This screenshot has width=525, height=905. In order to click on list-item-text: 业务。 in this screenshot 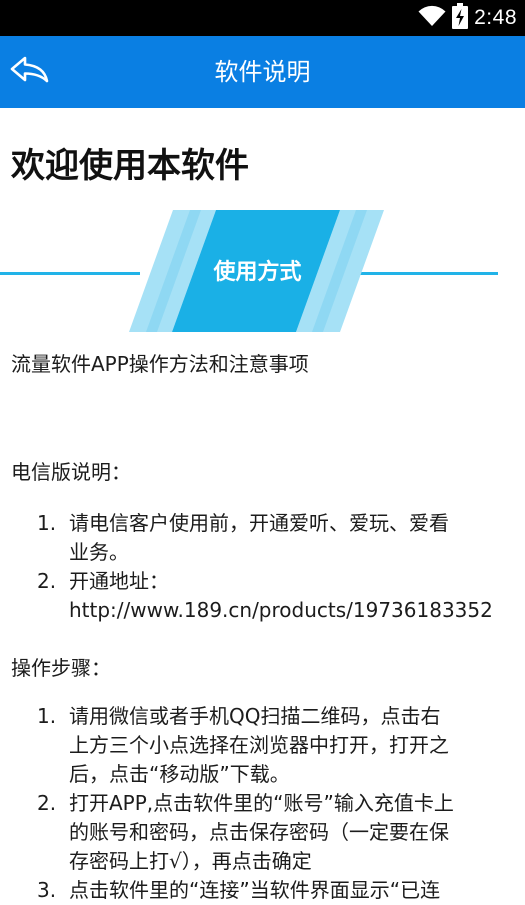, I will do `click(99, 552)`.